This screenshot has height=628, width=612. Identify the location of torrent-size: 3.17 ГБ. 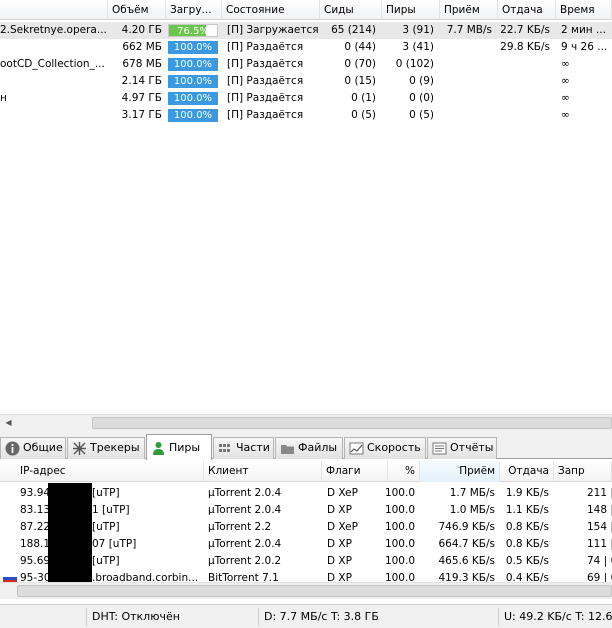
(141, 115).